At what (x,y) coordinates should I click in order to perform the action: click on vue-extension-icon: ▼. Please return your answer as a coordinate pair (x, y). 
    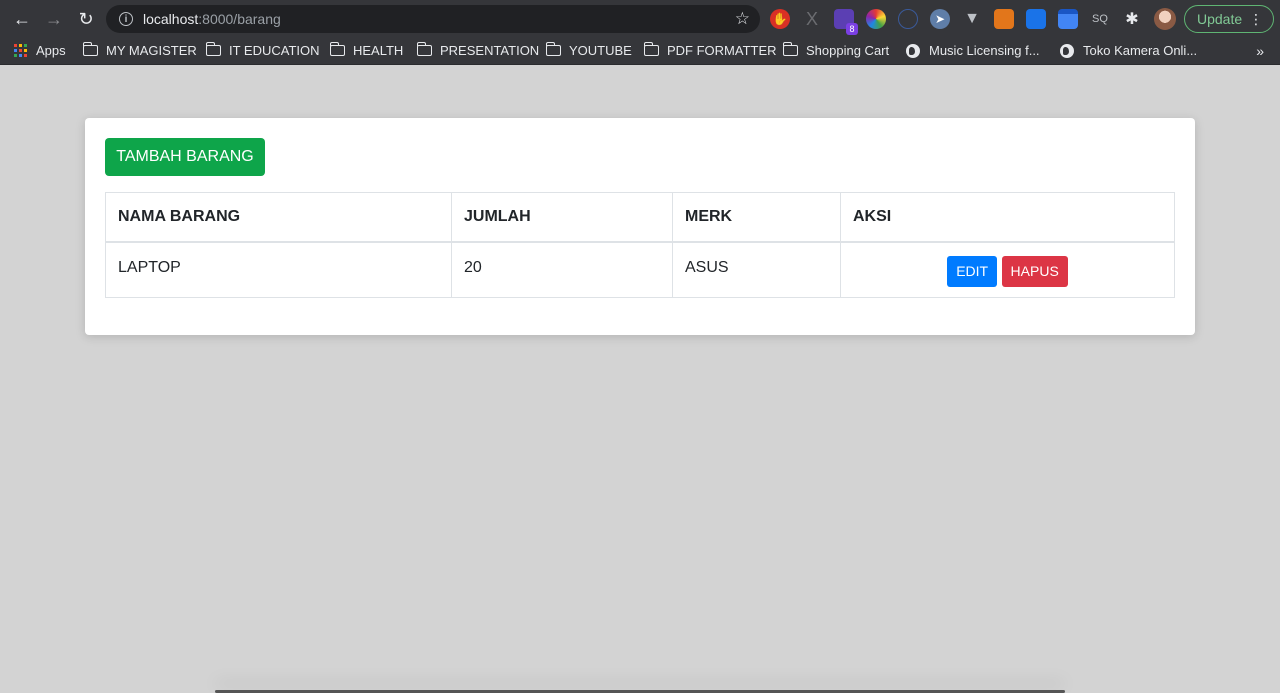
    Looking at the image, I should click on (972, 19).